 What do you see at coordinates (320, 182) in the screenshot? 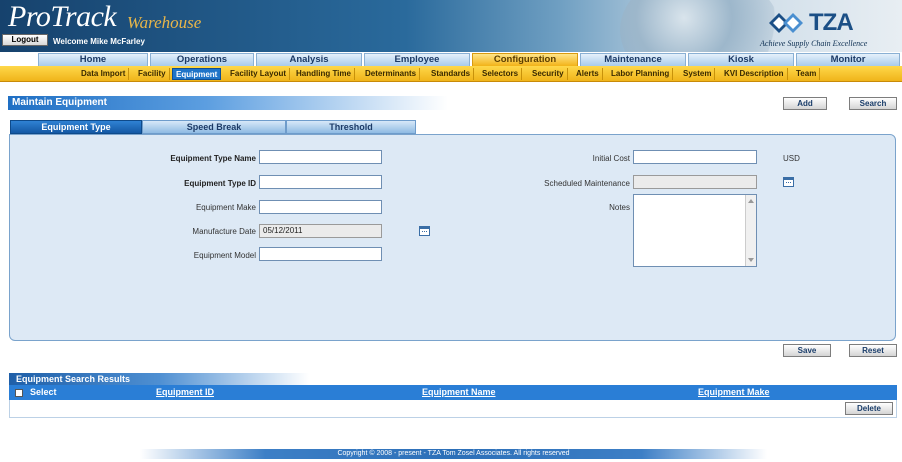
I see `equipment-type-id-input` at bounding box center [320, 182].